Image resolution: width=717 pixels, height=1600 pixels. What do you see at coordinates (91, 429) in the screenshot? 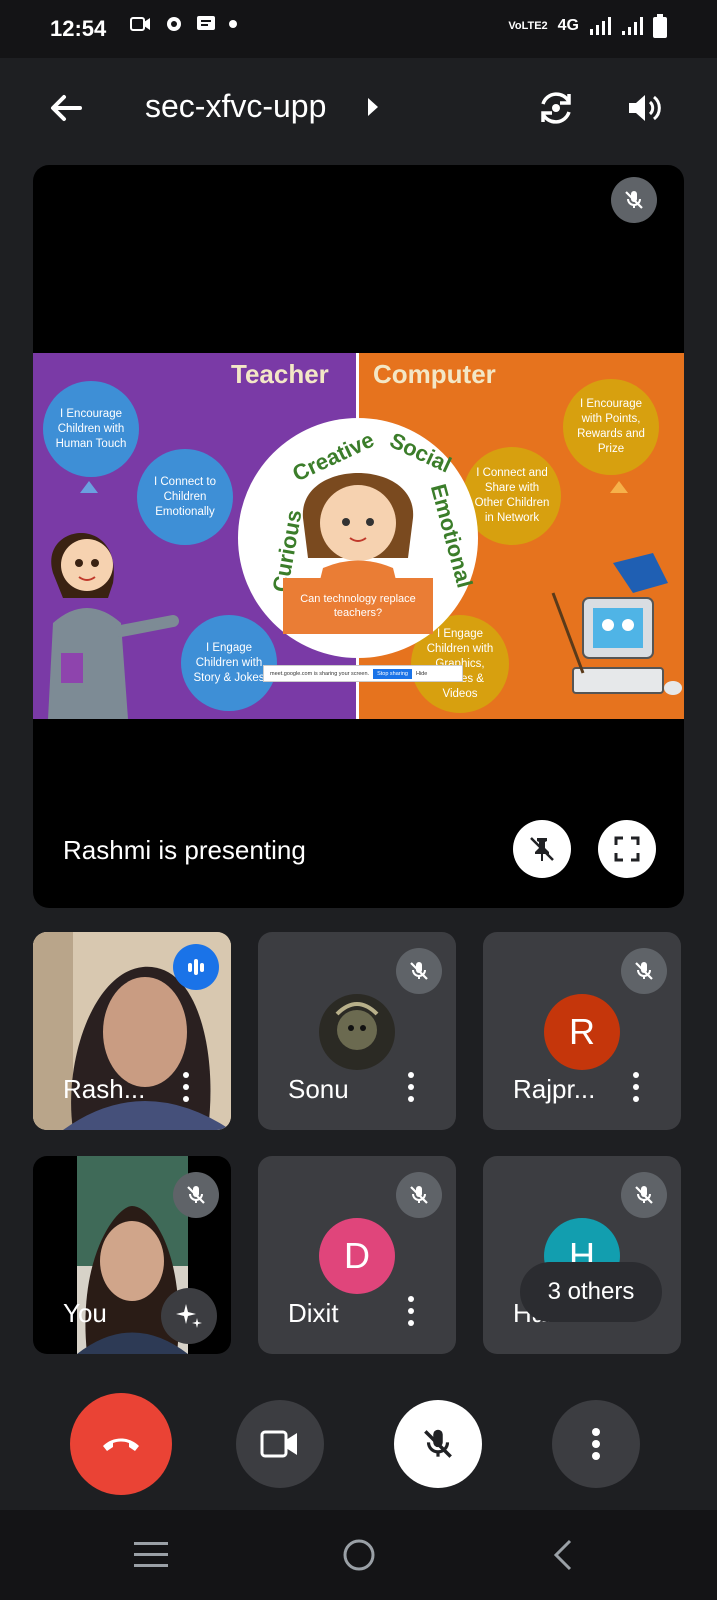
I see `slide-bubble-teacher-1: I Encourage Children with Human Touch` at bounding box center [91, 429].